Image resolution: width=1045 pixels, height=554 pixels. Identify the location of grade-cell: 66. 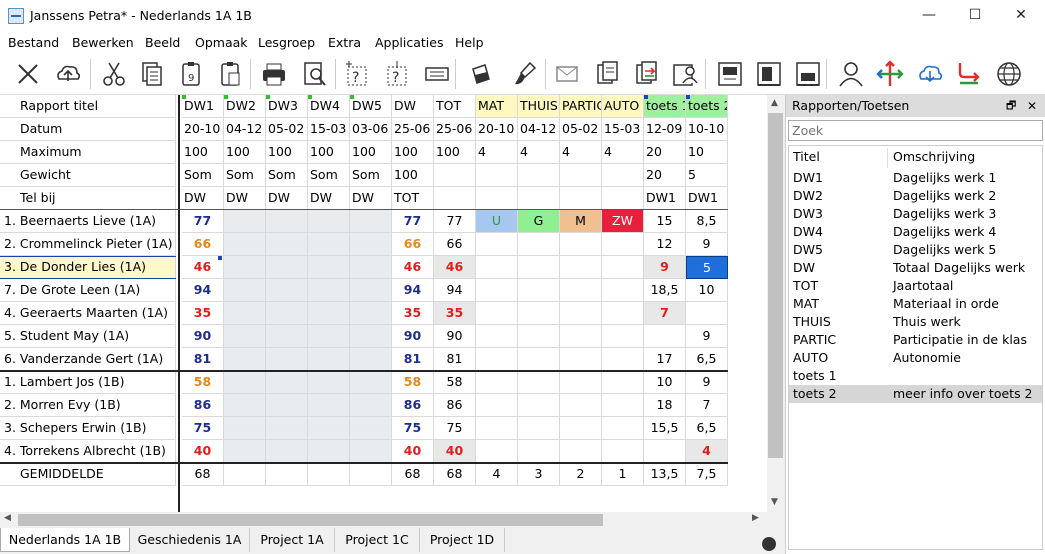
(413, 244).